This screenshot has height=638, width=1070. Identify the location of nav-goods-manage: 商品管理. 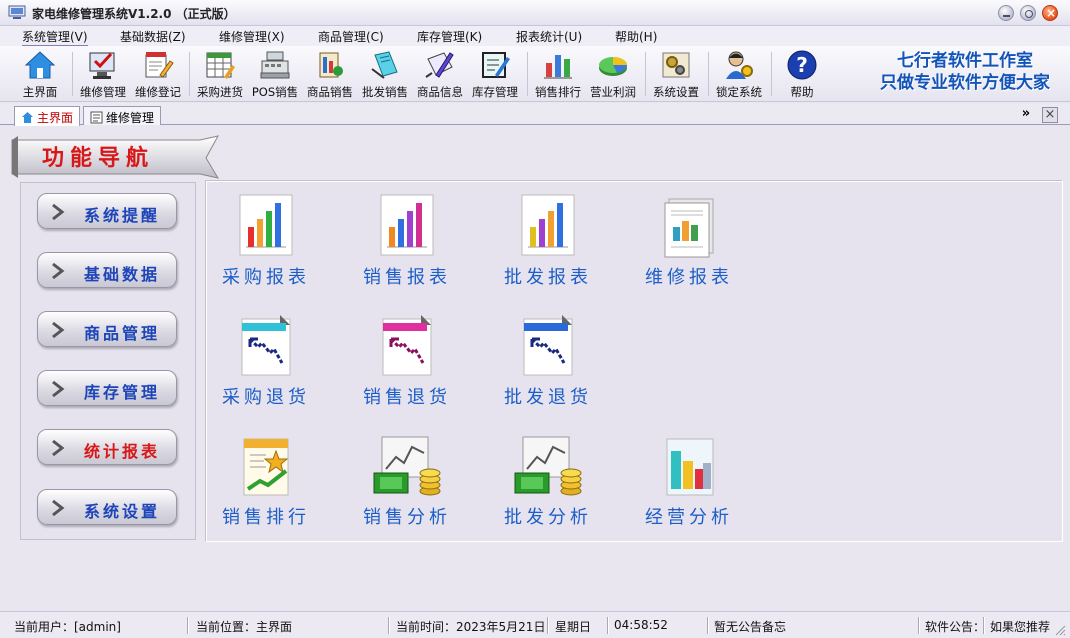
(107, 329).